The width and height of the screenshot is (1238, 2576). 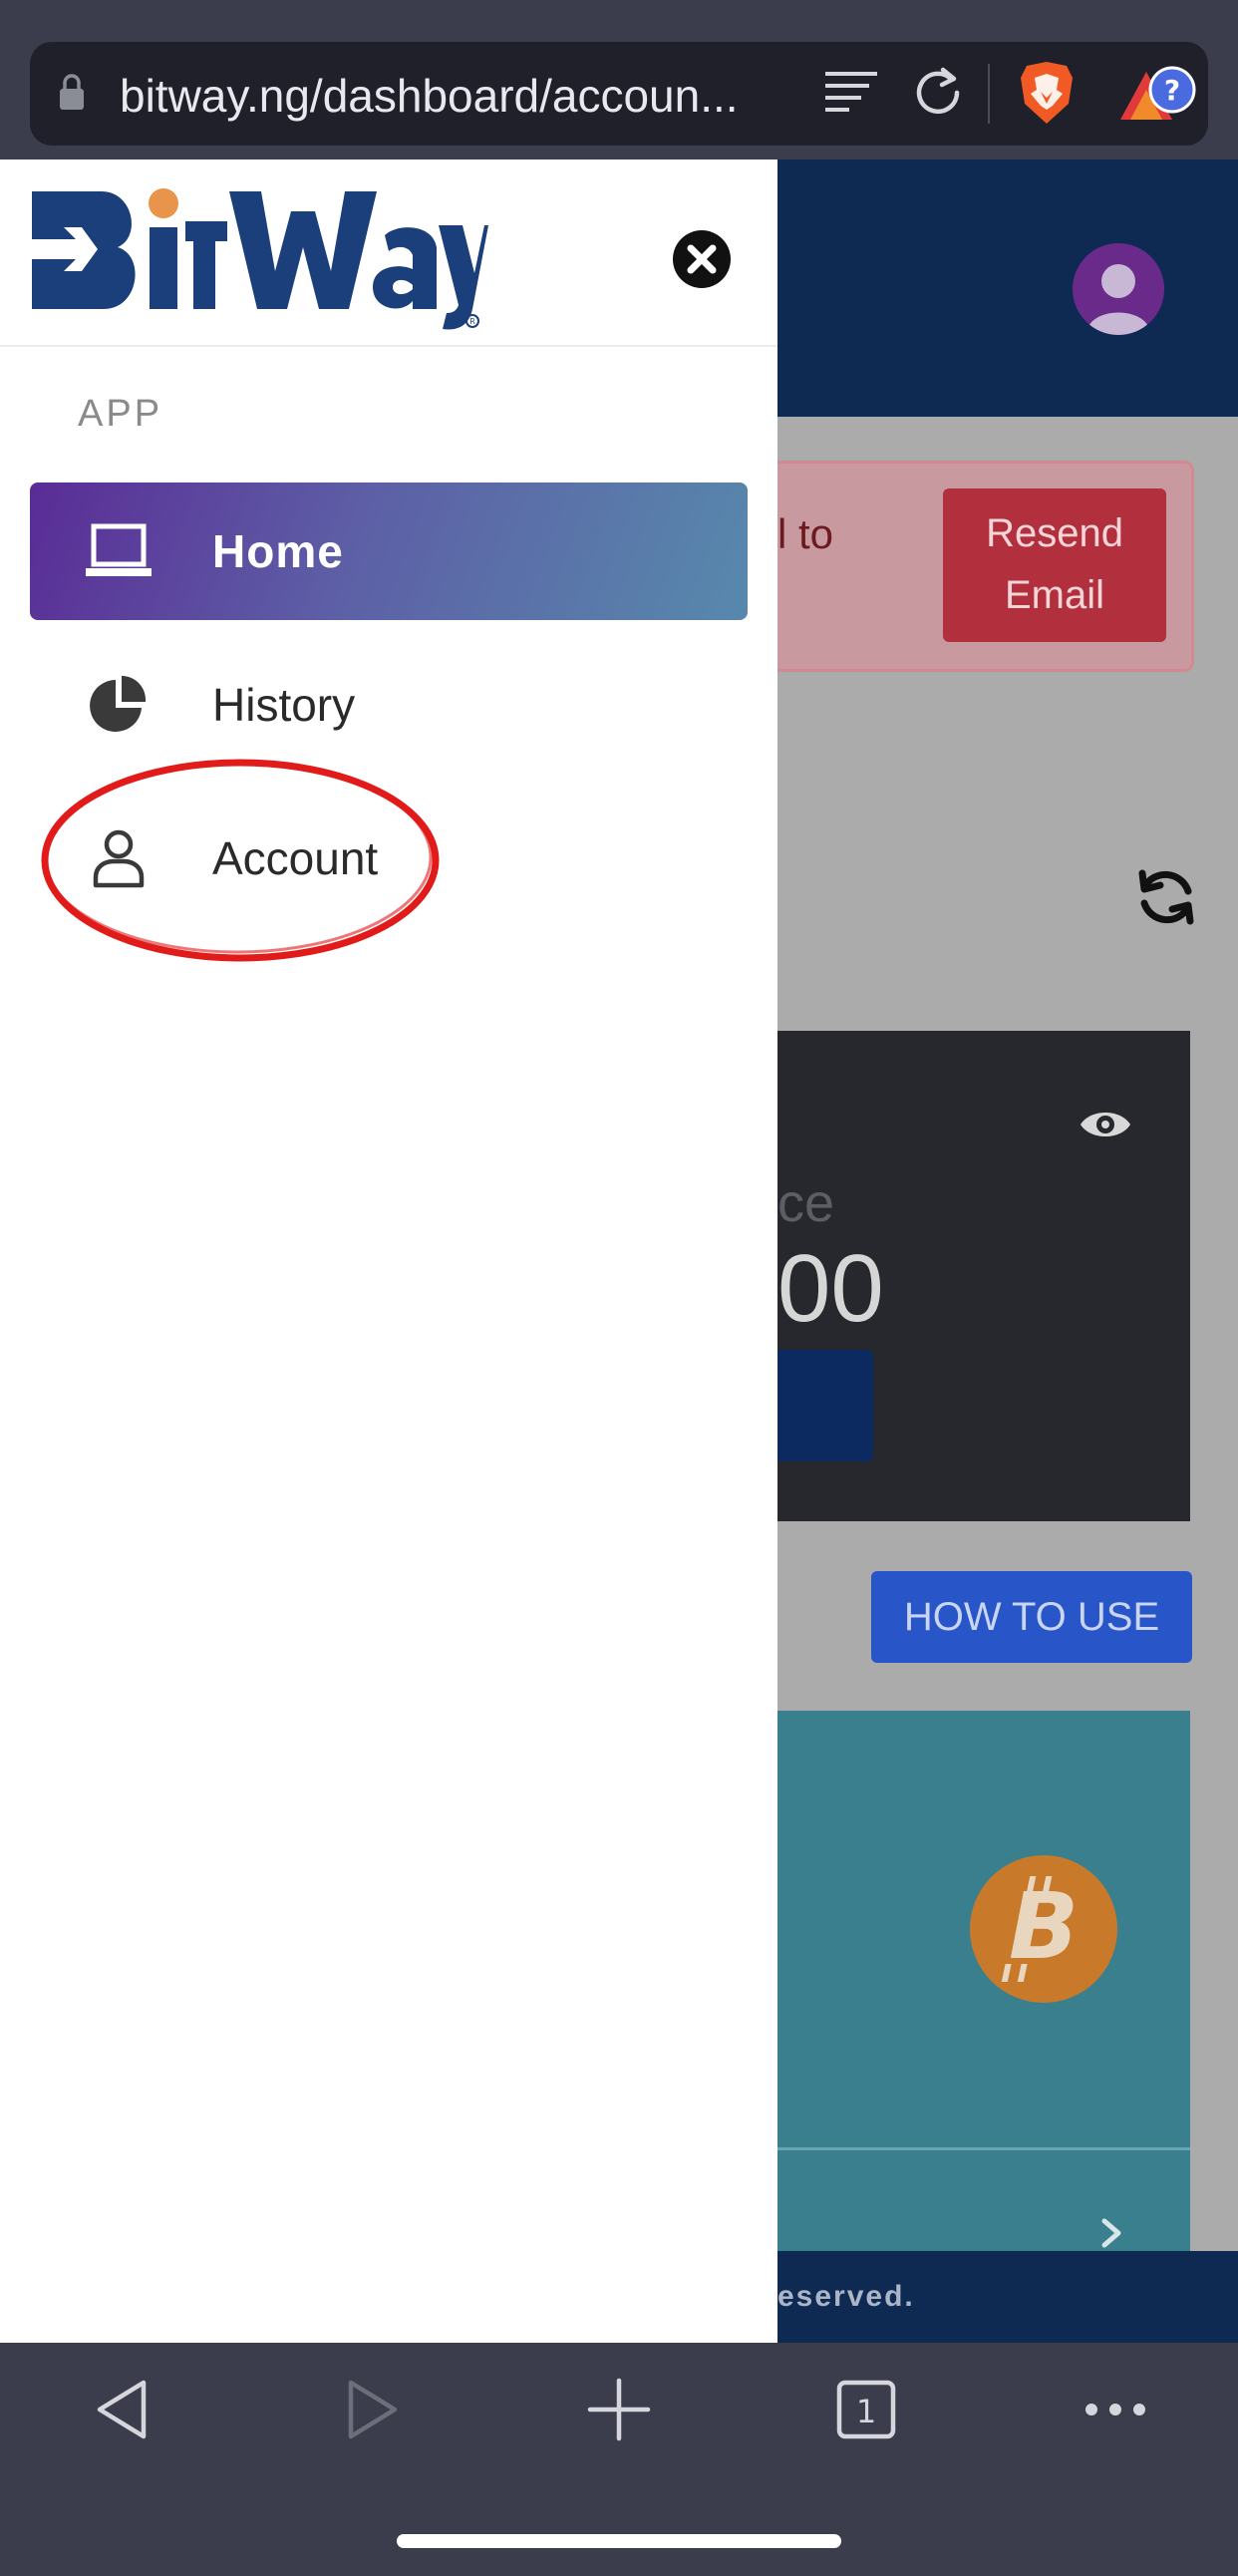 What do you see at coordinates (1007, 288) in the screenshot?
I see `page-header` at bounding box center [1007, 288].